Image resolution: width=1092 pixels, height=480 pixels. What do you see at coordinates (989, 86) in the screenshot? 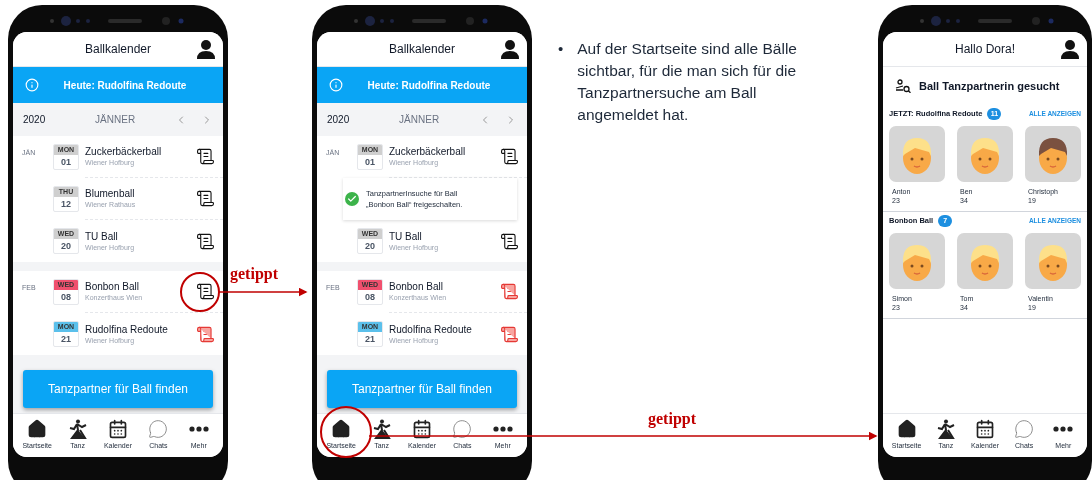
I see `section-heading: Ball Tanzpartnerin gesucht` at bounding box center [989, 86].